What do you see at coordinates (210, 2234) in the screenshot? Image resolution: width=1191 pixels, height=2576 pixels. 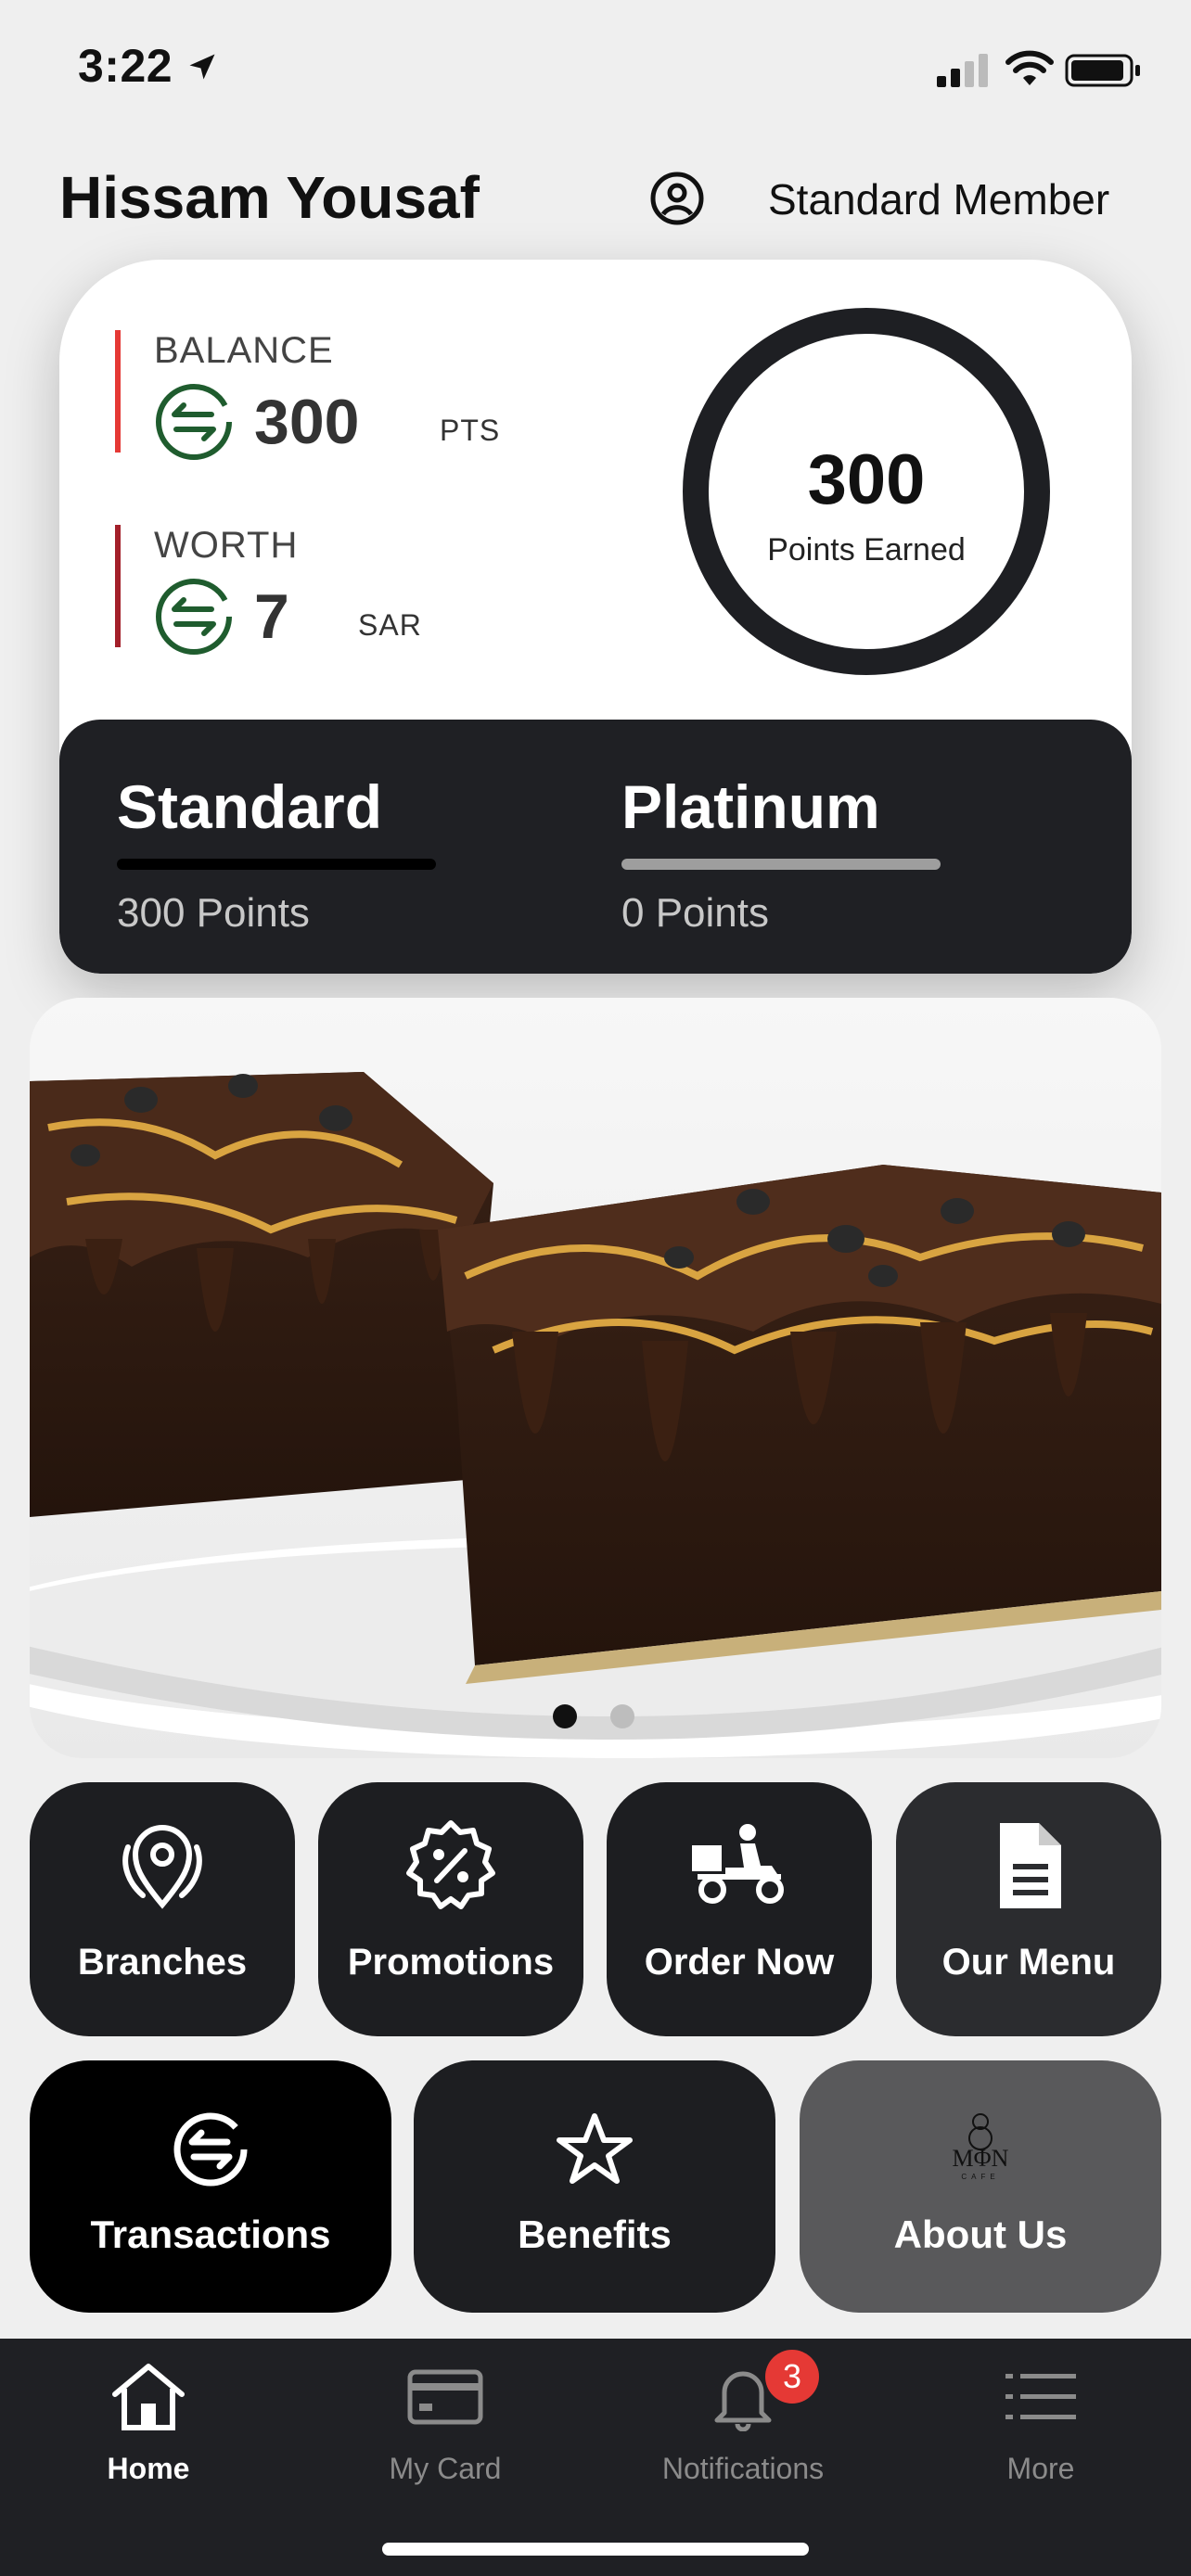 I see `tile-label: Transactions` at bounding box center [210, 2234].